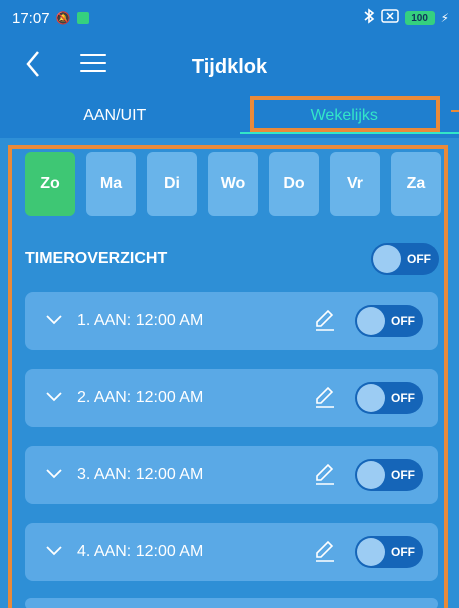 The height and width of the screenshot is (608, 459). I want to click on day-button-ma: Ma, so click(111, 184).